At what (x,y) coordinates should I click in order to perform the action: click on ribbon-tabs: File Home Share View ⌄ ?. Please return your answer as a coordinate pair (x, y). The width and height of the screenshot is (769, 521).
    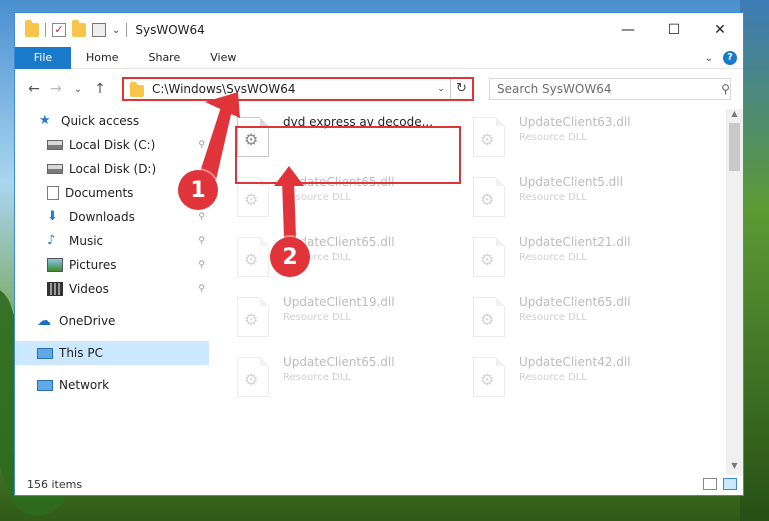
    Looking at the image, I should click on (379, 57).